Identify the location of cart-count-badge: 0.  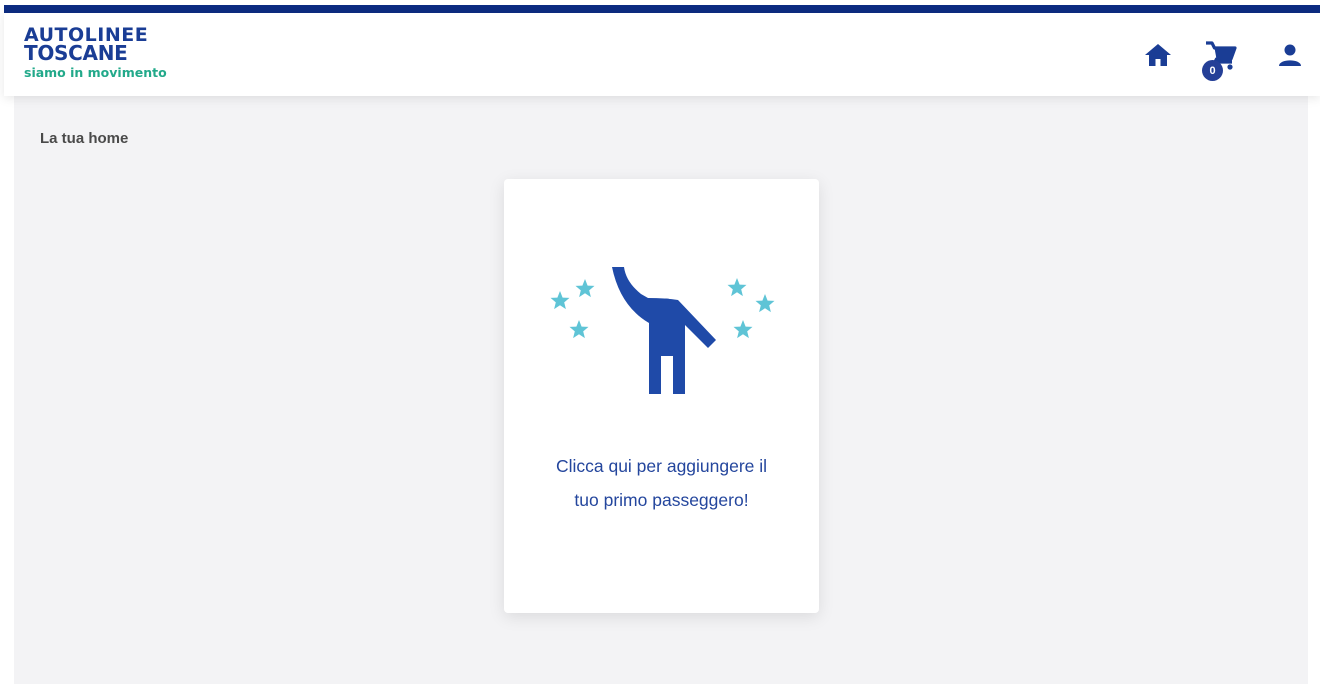
(1212, 70).